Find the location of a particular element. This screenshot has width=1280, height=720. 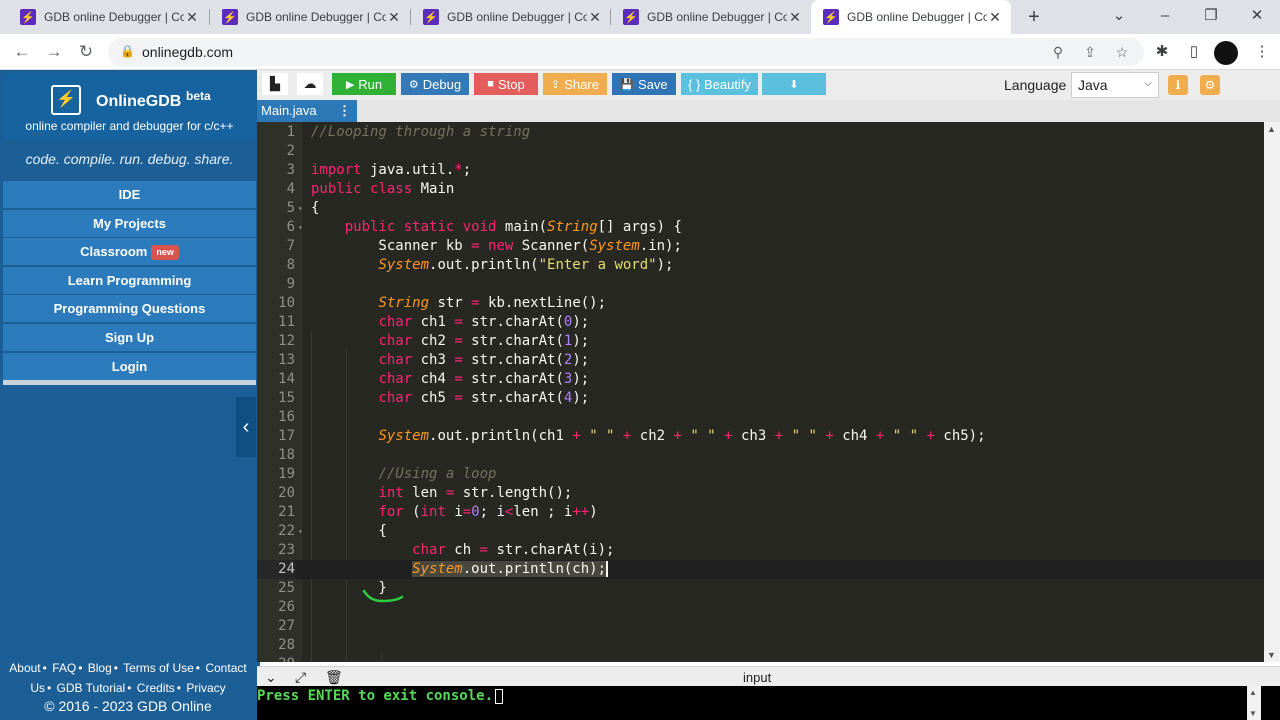

extensions-puzzle-icon: ✱ is located at coordinates (1162, 52).